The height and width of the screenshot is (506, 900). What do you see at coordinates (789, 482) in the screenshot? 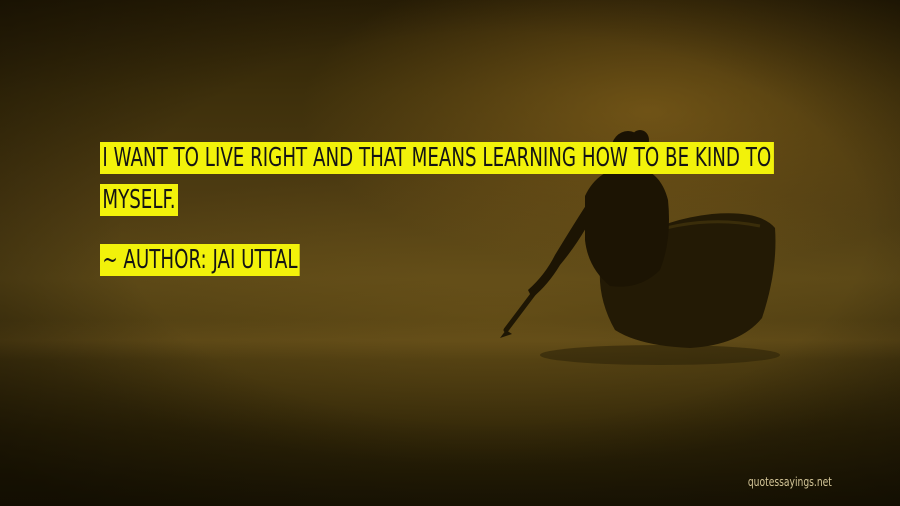
I see `site-watermark: quotessayings.net` at bounding box center [789, 482].